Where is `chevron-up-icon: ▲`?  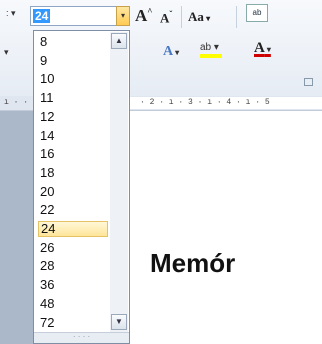 chevron-up-icon: ▲ is located at coordinates (119, 40).